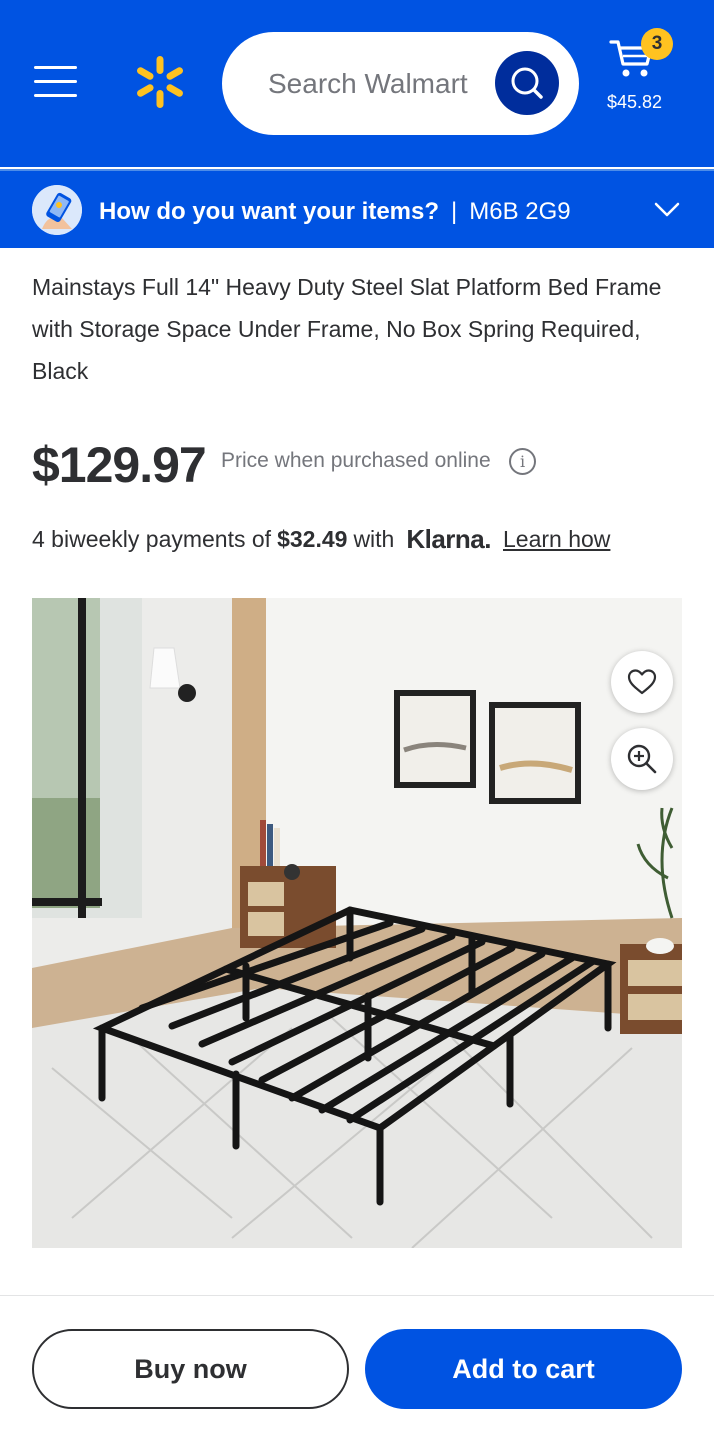  What do you see at coordinates (357, 1367) in the screenshot?
I see `bottom-action-bar: Buy now Add to cart` at bounding box center [357, 1367].